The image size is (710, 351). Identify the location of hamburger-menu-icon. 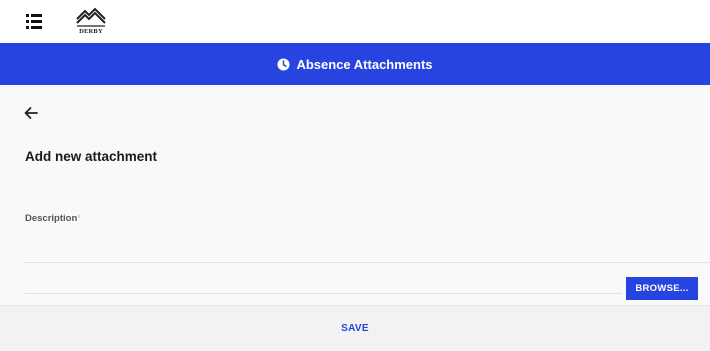
(37, 21).